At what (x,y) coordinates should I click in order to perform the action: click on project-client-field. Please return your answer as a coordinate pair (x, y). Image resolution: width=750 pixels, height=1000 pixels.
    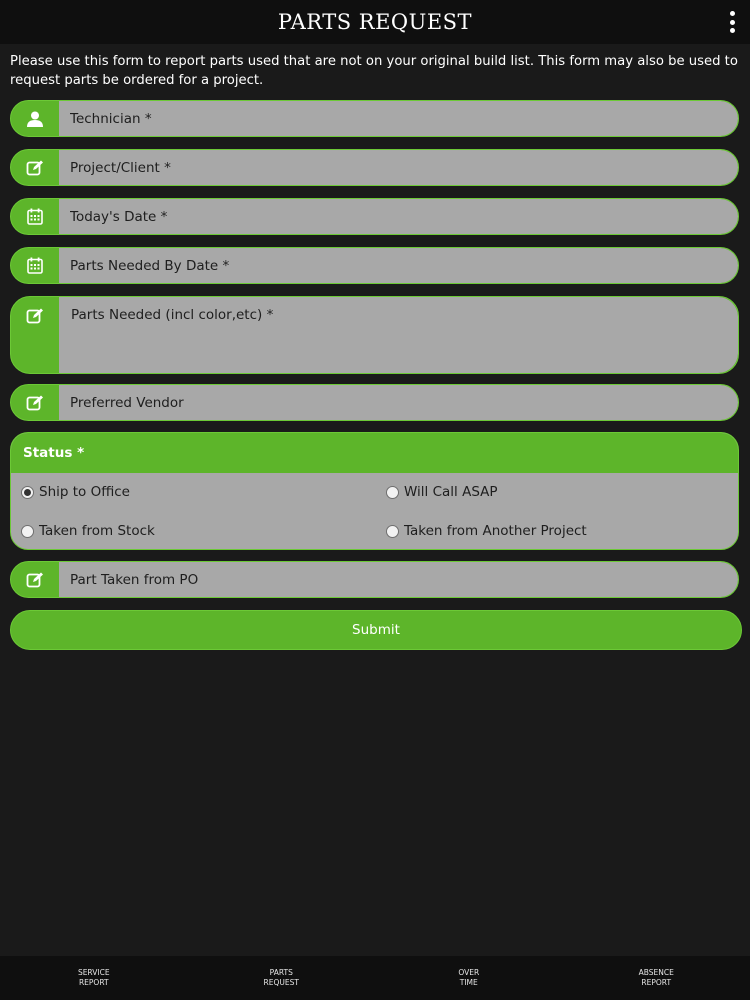
    Looking at the image, I should click on (374, 167).